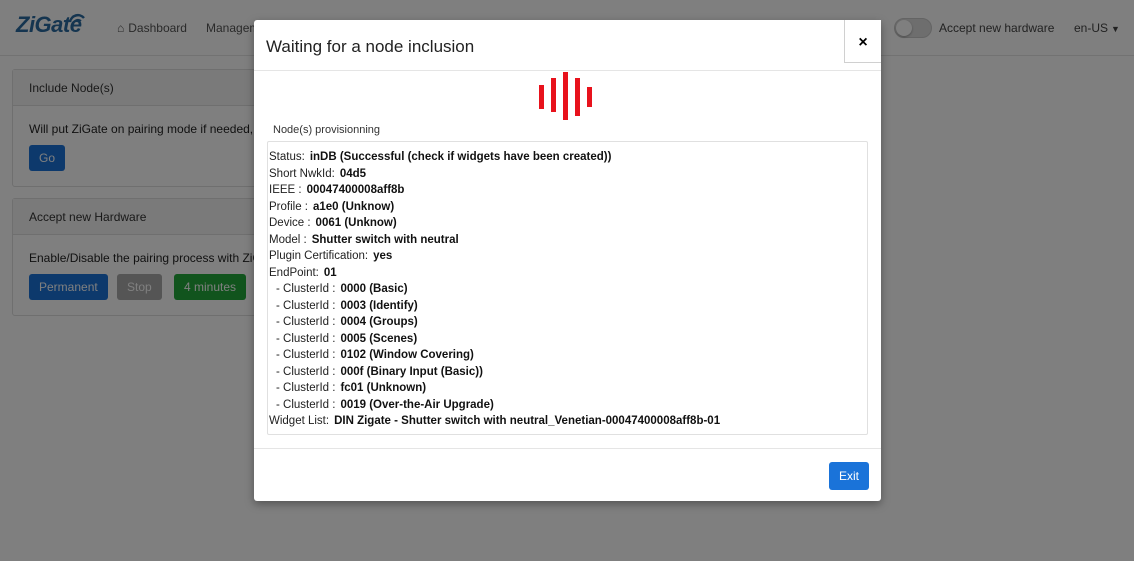 The width and height of the screenshot is (1134, 561). Describe the element at coordinates (411, 371) in the screenshot. I see `detail-value: 000f (Binary Input (Basic))` at that location.